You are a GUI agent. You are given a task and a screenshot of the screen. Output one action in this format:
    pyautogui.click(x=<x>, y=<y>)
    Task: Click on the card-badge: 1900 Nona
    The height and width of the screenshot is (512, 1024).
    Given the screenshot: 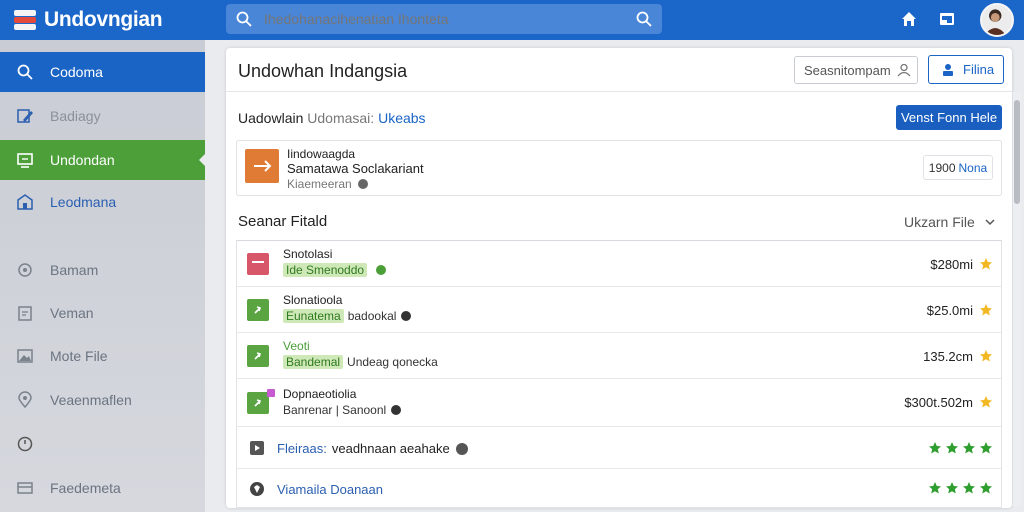 What is the action you would take?
    pyautogui.click(x=958, y=167)
    